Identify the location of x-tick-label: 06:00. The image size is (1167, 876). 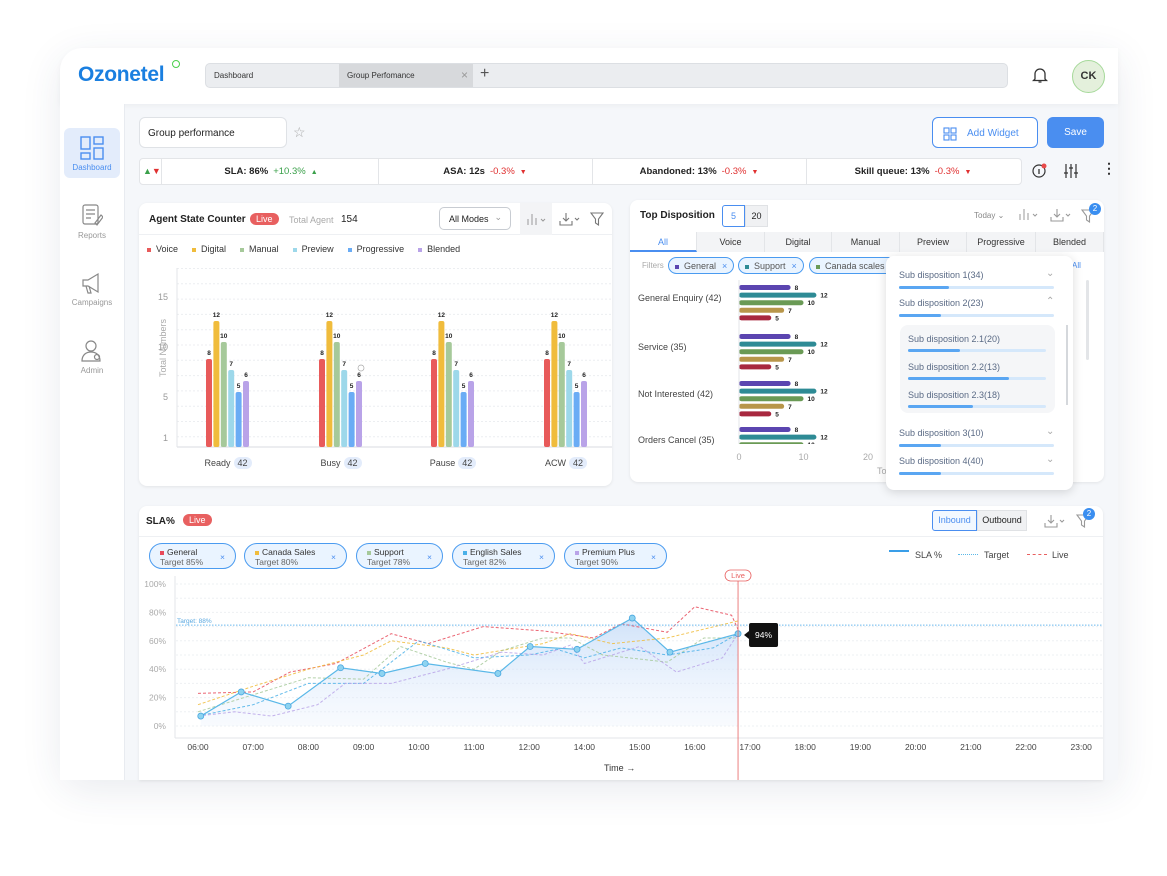
(198, 747).